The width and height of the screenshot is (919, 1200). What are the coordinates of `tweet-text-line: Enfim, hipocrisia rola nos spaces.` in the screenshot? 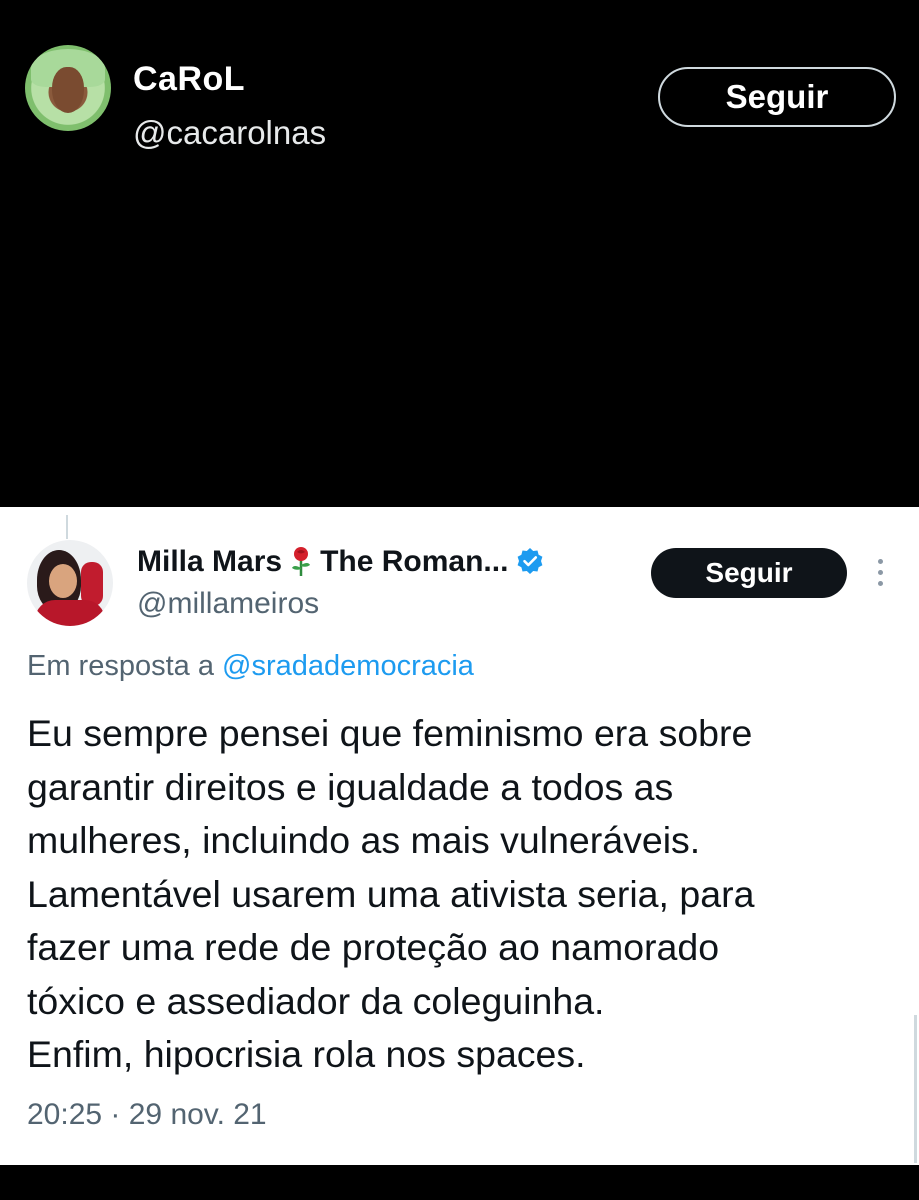 It's located at (306, 1054).